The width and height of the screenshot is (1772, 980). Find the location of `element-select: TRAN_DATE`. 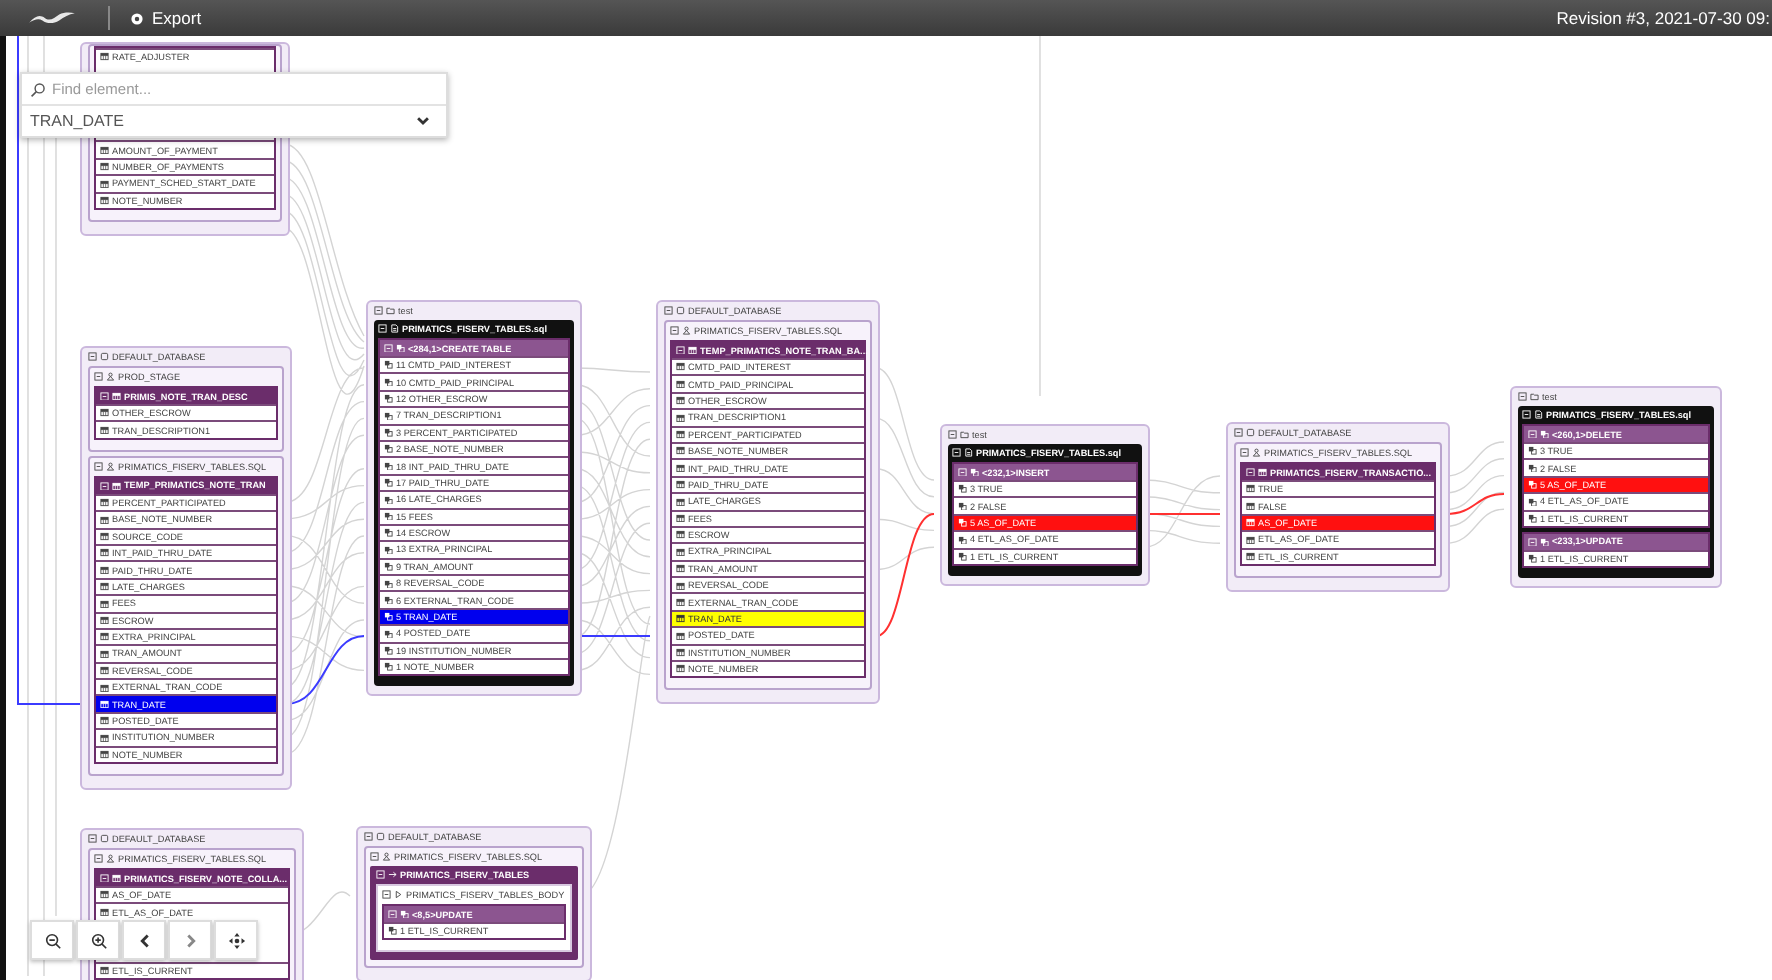

element-select: TRAN_DATE is located at coordinates (234, 121).